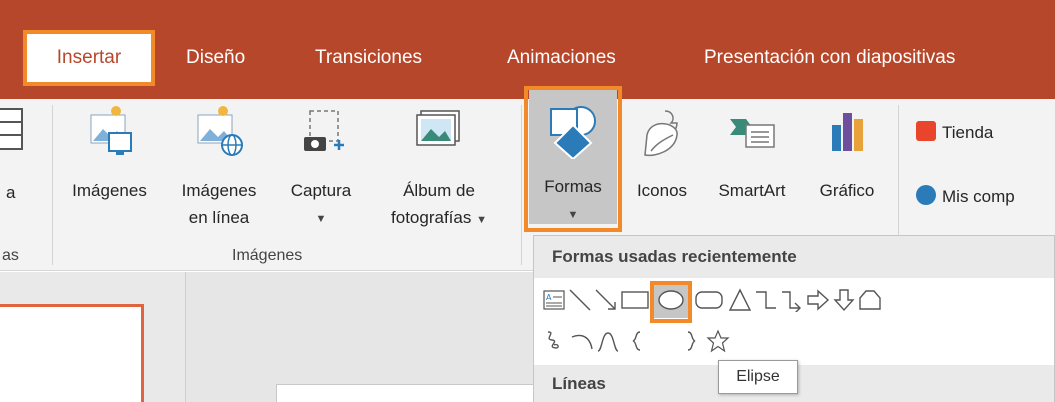  I want to click on text-box-shape-icon: A, so click(554, 300).